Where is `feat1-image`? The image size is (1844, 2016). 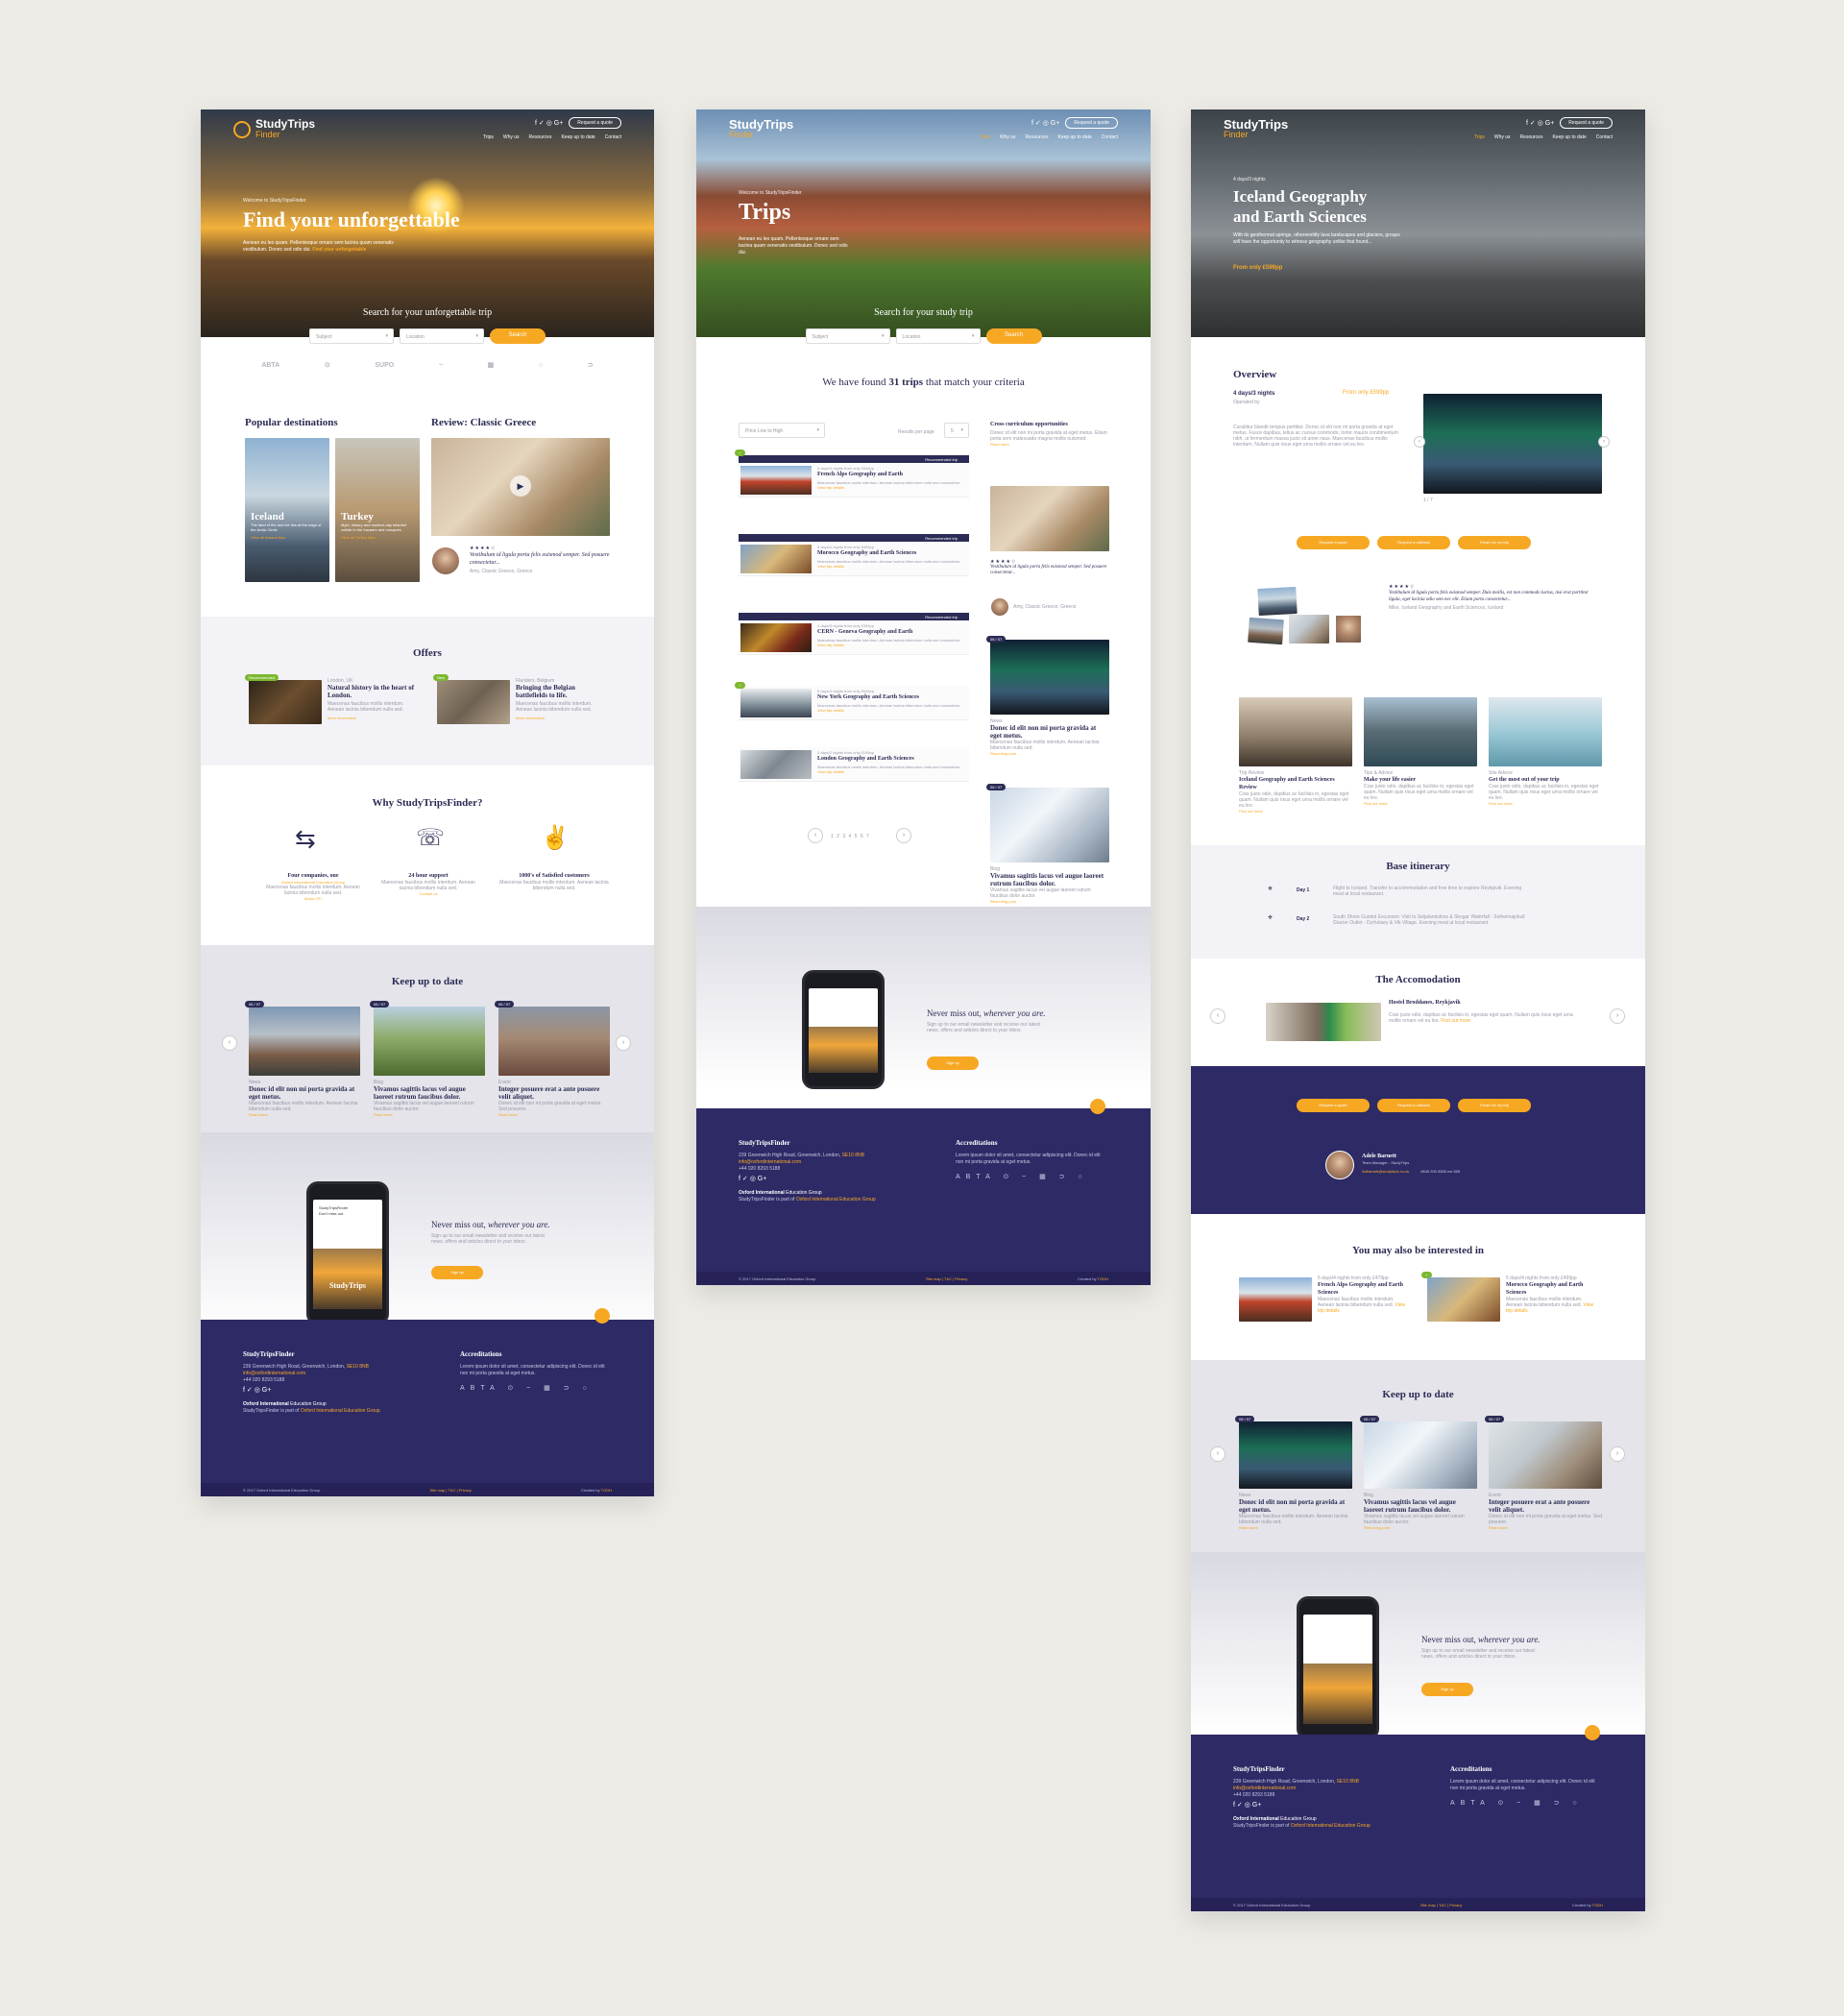
feat1-image is located at coordinates (1295, 731).